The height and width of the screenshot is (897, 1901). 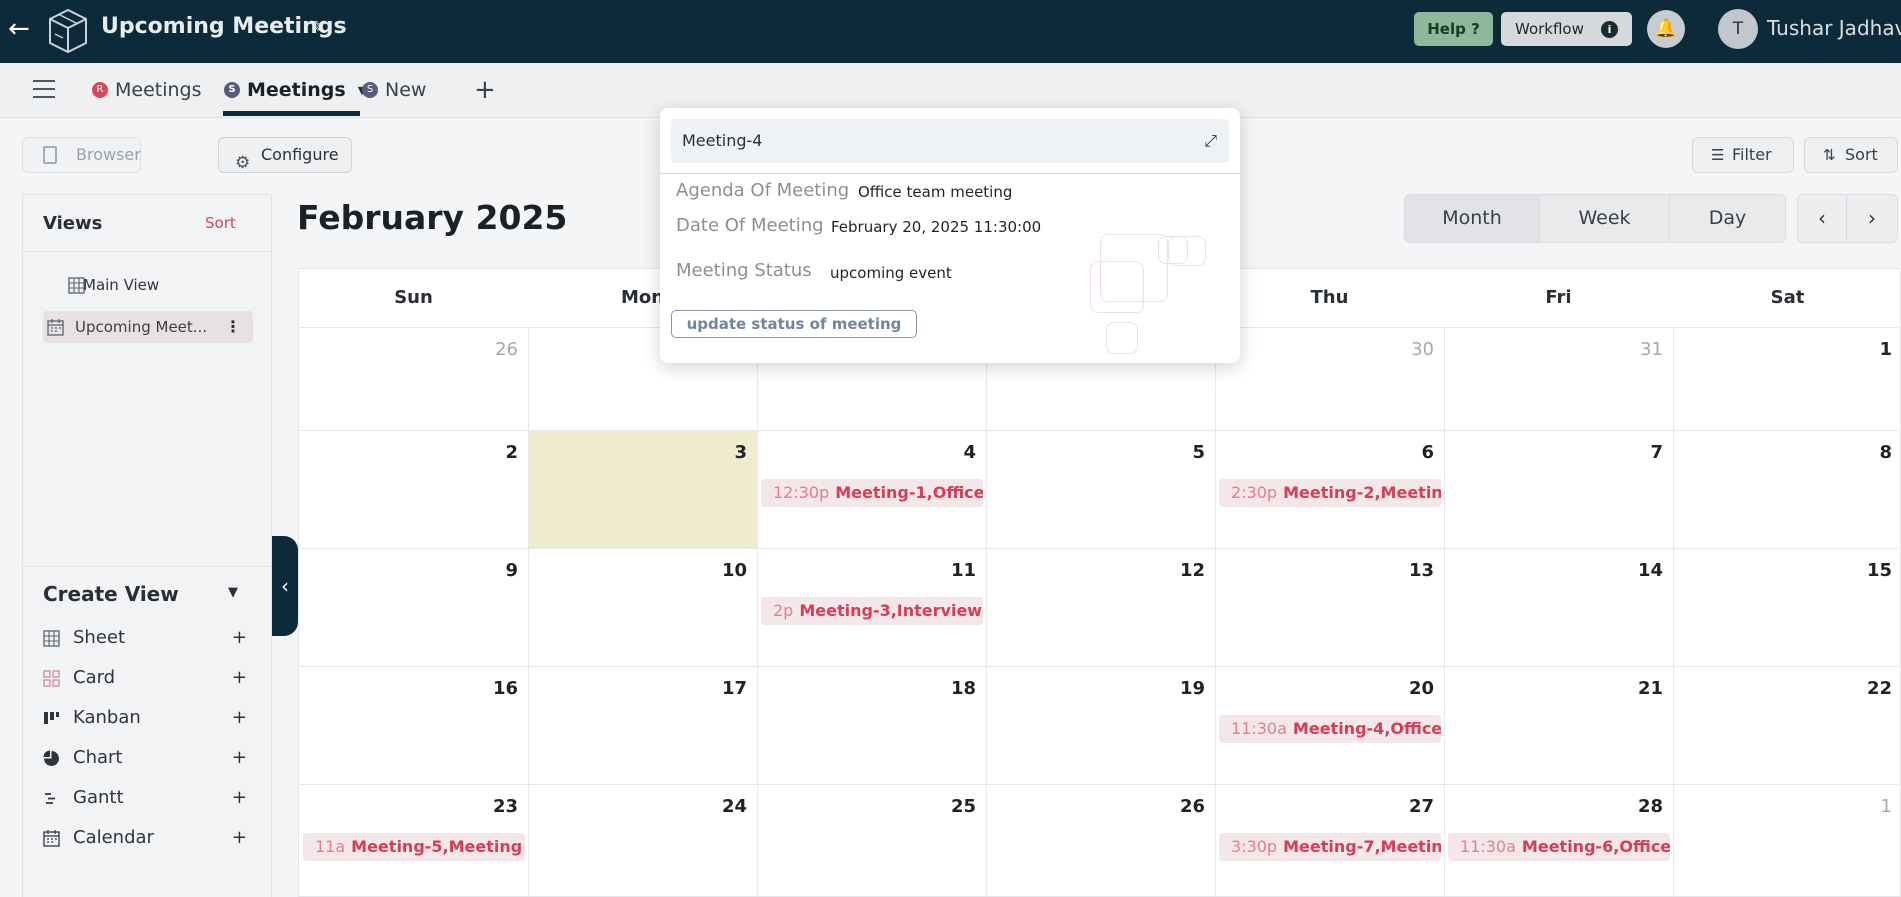 What do you see at coordinates (783, 610) in the screenshot?
I see `event-time: 2p` at bounding box center [783, 610].